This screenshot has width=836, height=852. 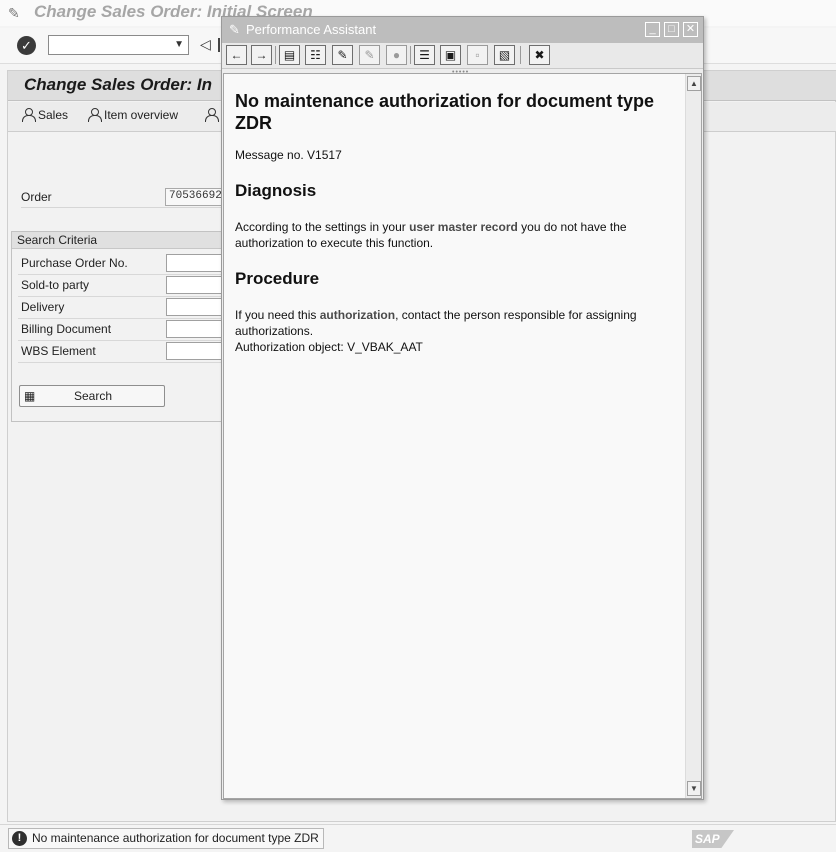 What do you see at coordinates (277, 315) in the screenshot?
I see `procedure-text-start: If you need this` at bounding box center [277, 315].